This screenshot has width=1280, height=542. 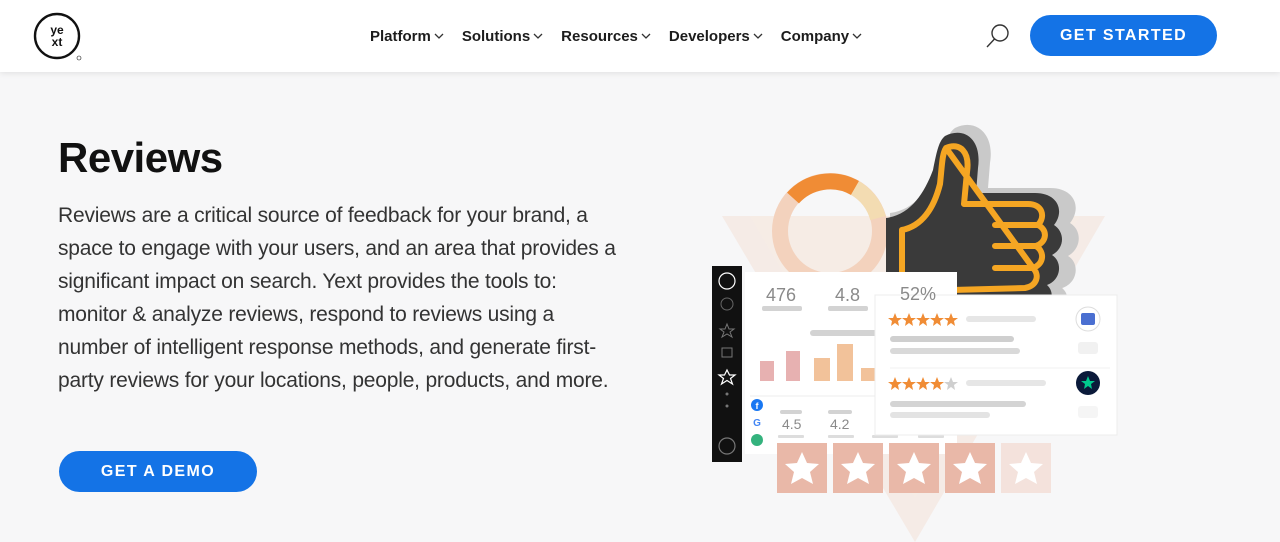 What do you see at coordinates (1123, 35) in the screenshot?
I see `get-started-button: GET STARTED` at bounding box center [1123, 35].